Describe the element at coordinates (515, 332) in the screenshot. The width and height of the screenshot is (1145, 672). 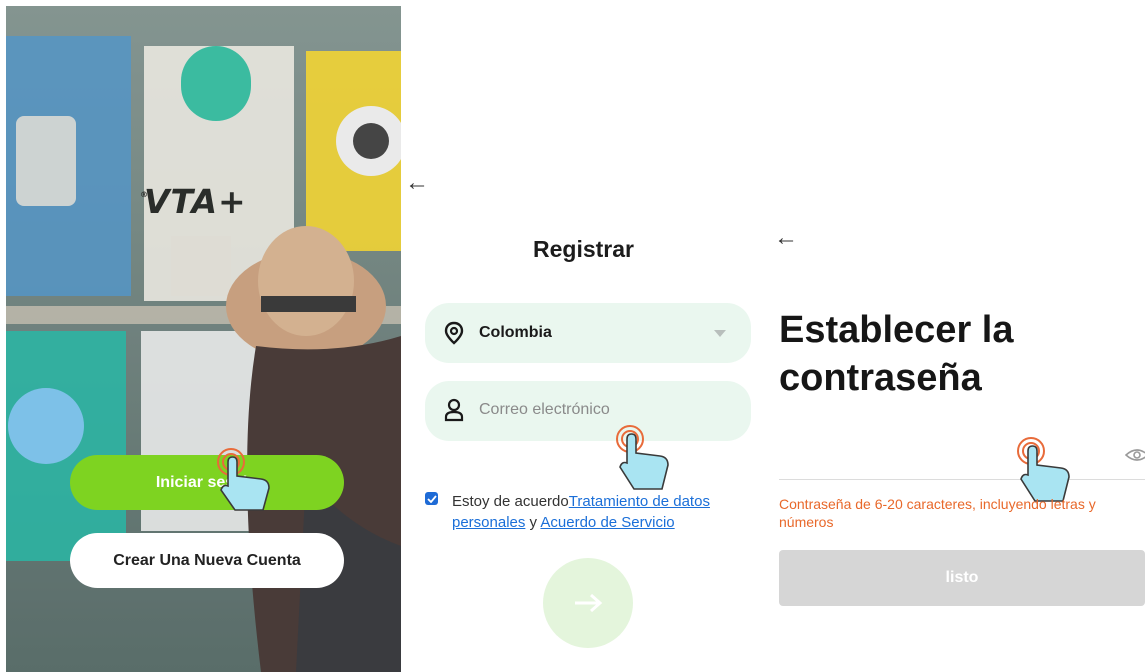
I see `country-value: Colombia` at that location.